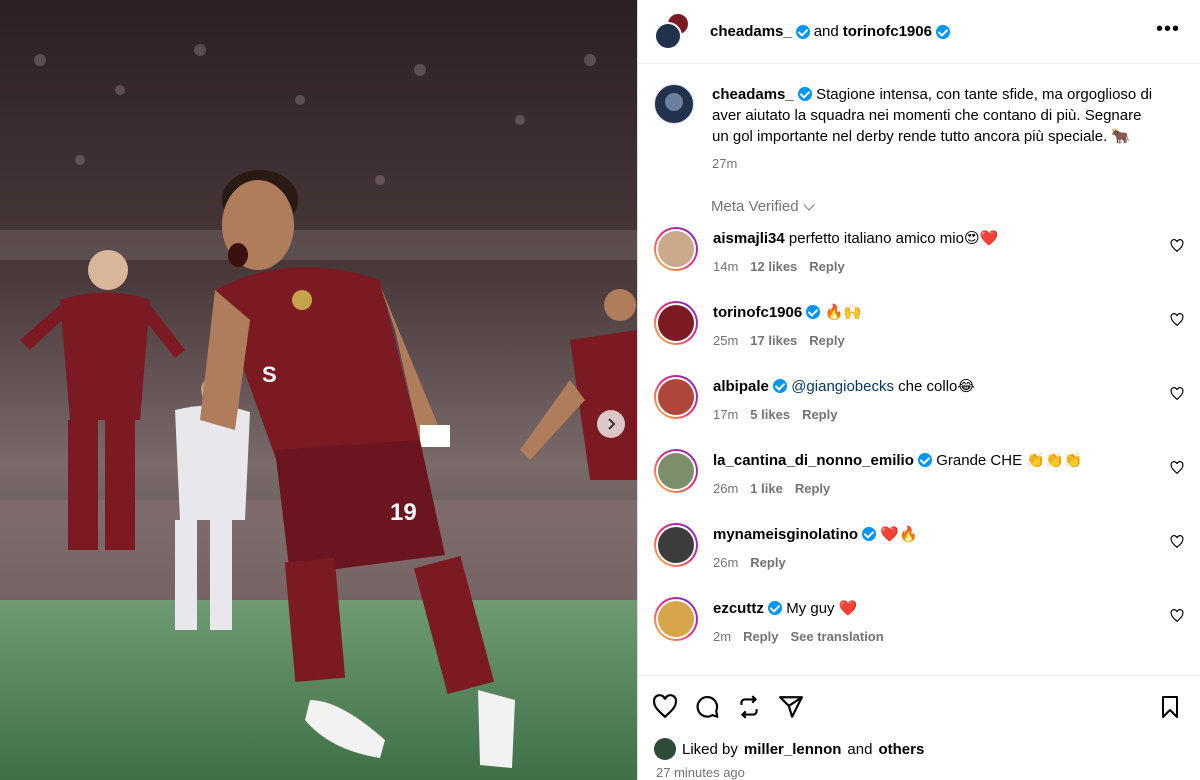 This screenshot has height=780, width=1200. Describe the element at coordinates (749, 707) in the screenshot. I see `repost-icon` at that location.